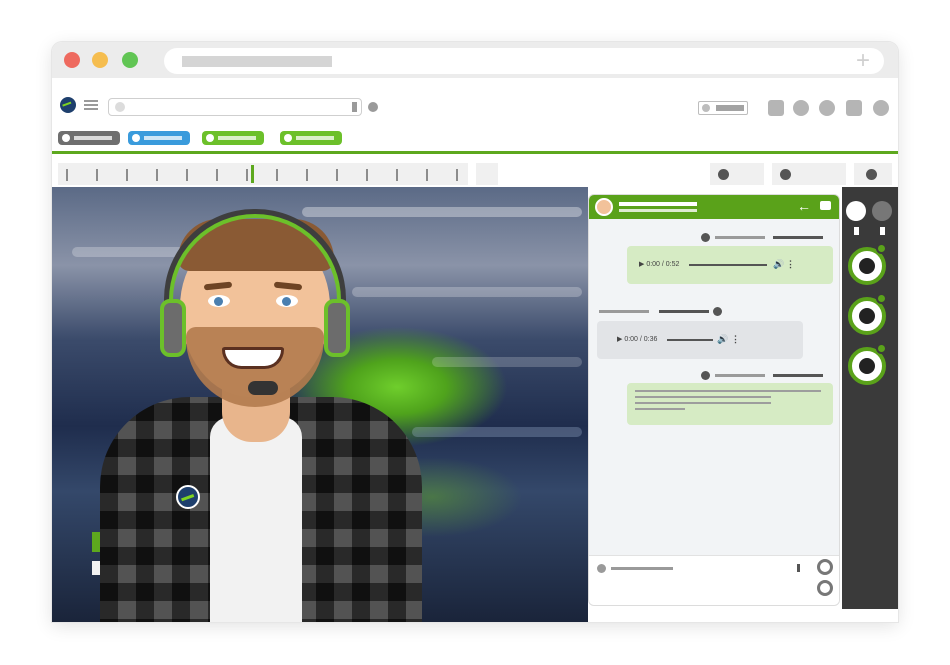  I want to click on camera-control, so click(809, 174).